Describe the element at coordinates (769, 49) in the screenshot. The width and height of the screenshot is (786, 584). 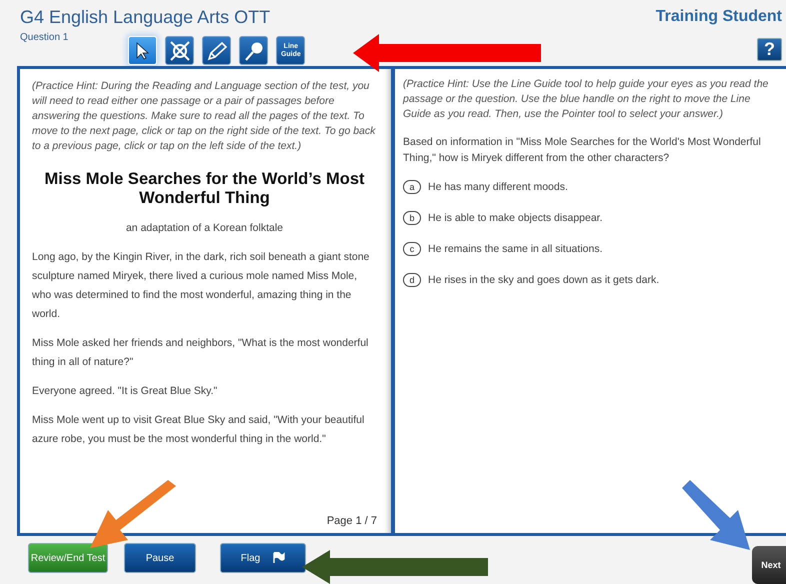
I see `help-button: ?` at that location.